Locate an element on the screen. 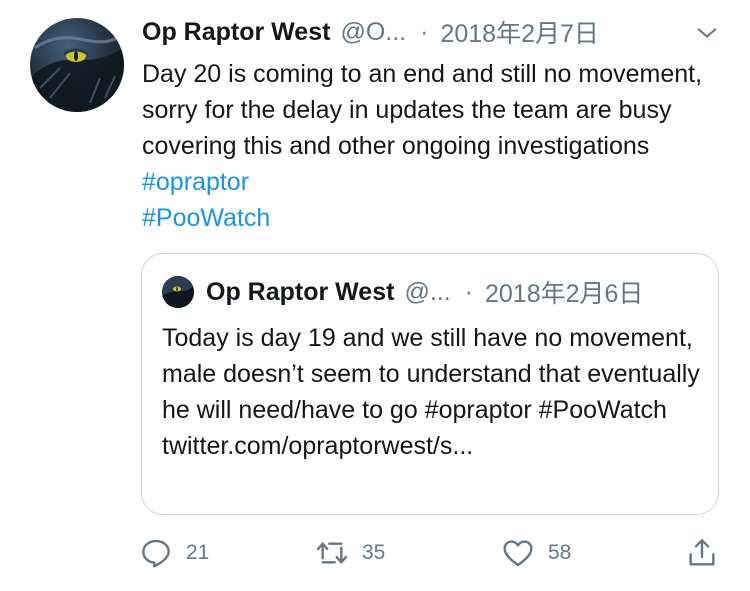  author-name: Op Raptor West is located at coordinates (236, 32).